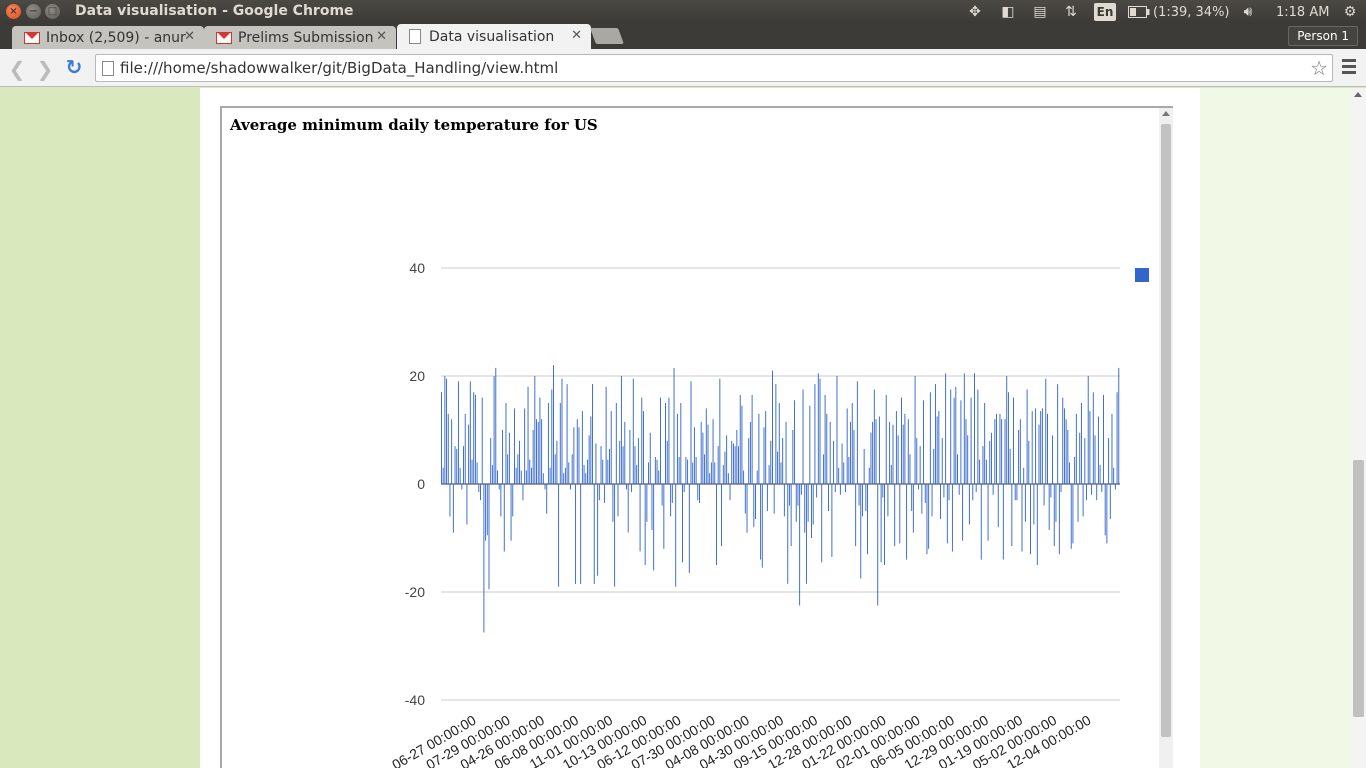 Image resolution: width=1366 pixels, height=768 pixels. Describe the element at coordinates (1319, 68) in the screenshot. I see `bookmark-star-icon: ☆` at that location.